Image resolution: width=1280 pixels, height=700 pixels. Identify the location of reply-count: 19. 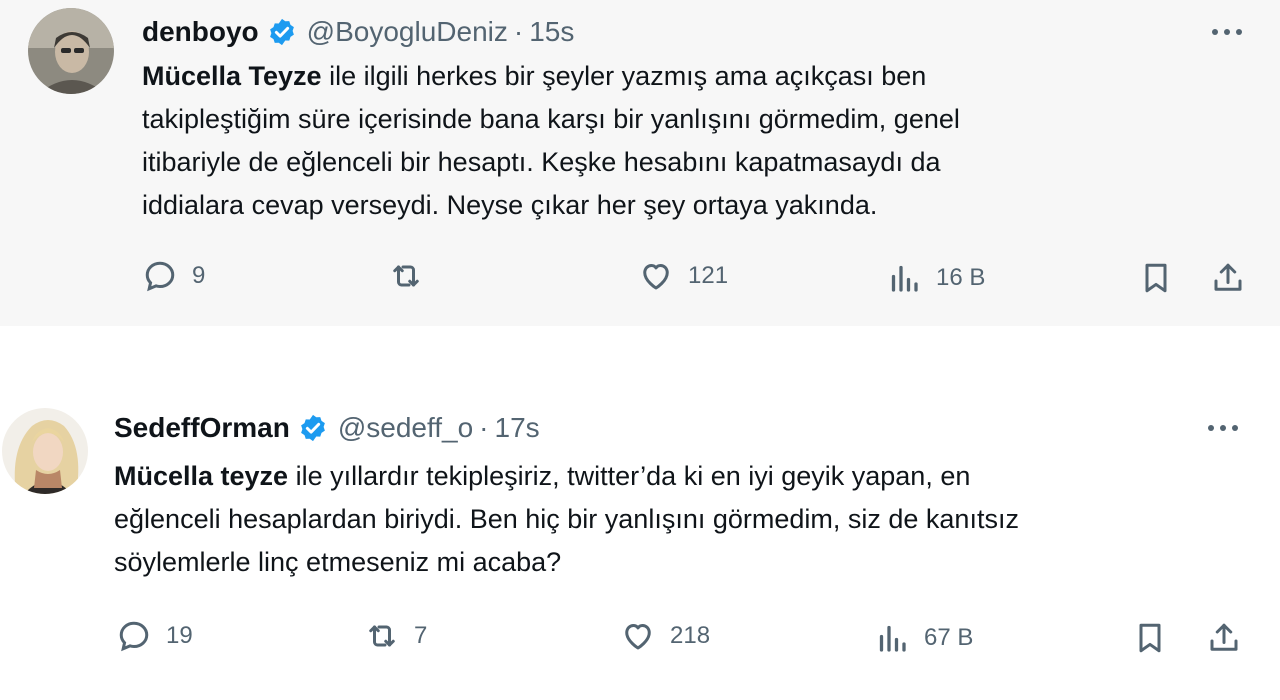
(179, 635).